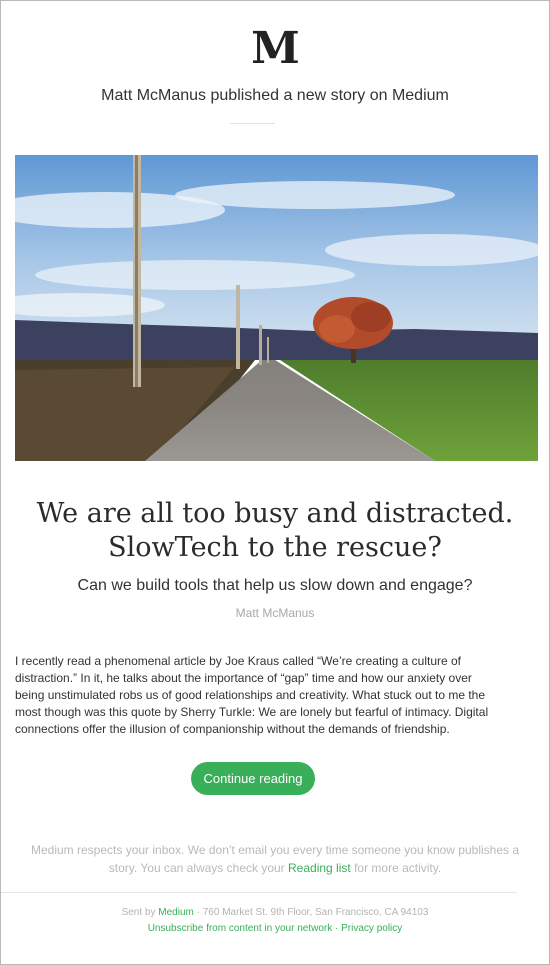 The image size is (550, 965). I want to click on medium-link: Medium, so click(176, 912).